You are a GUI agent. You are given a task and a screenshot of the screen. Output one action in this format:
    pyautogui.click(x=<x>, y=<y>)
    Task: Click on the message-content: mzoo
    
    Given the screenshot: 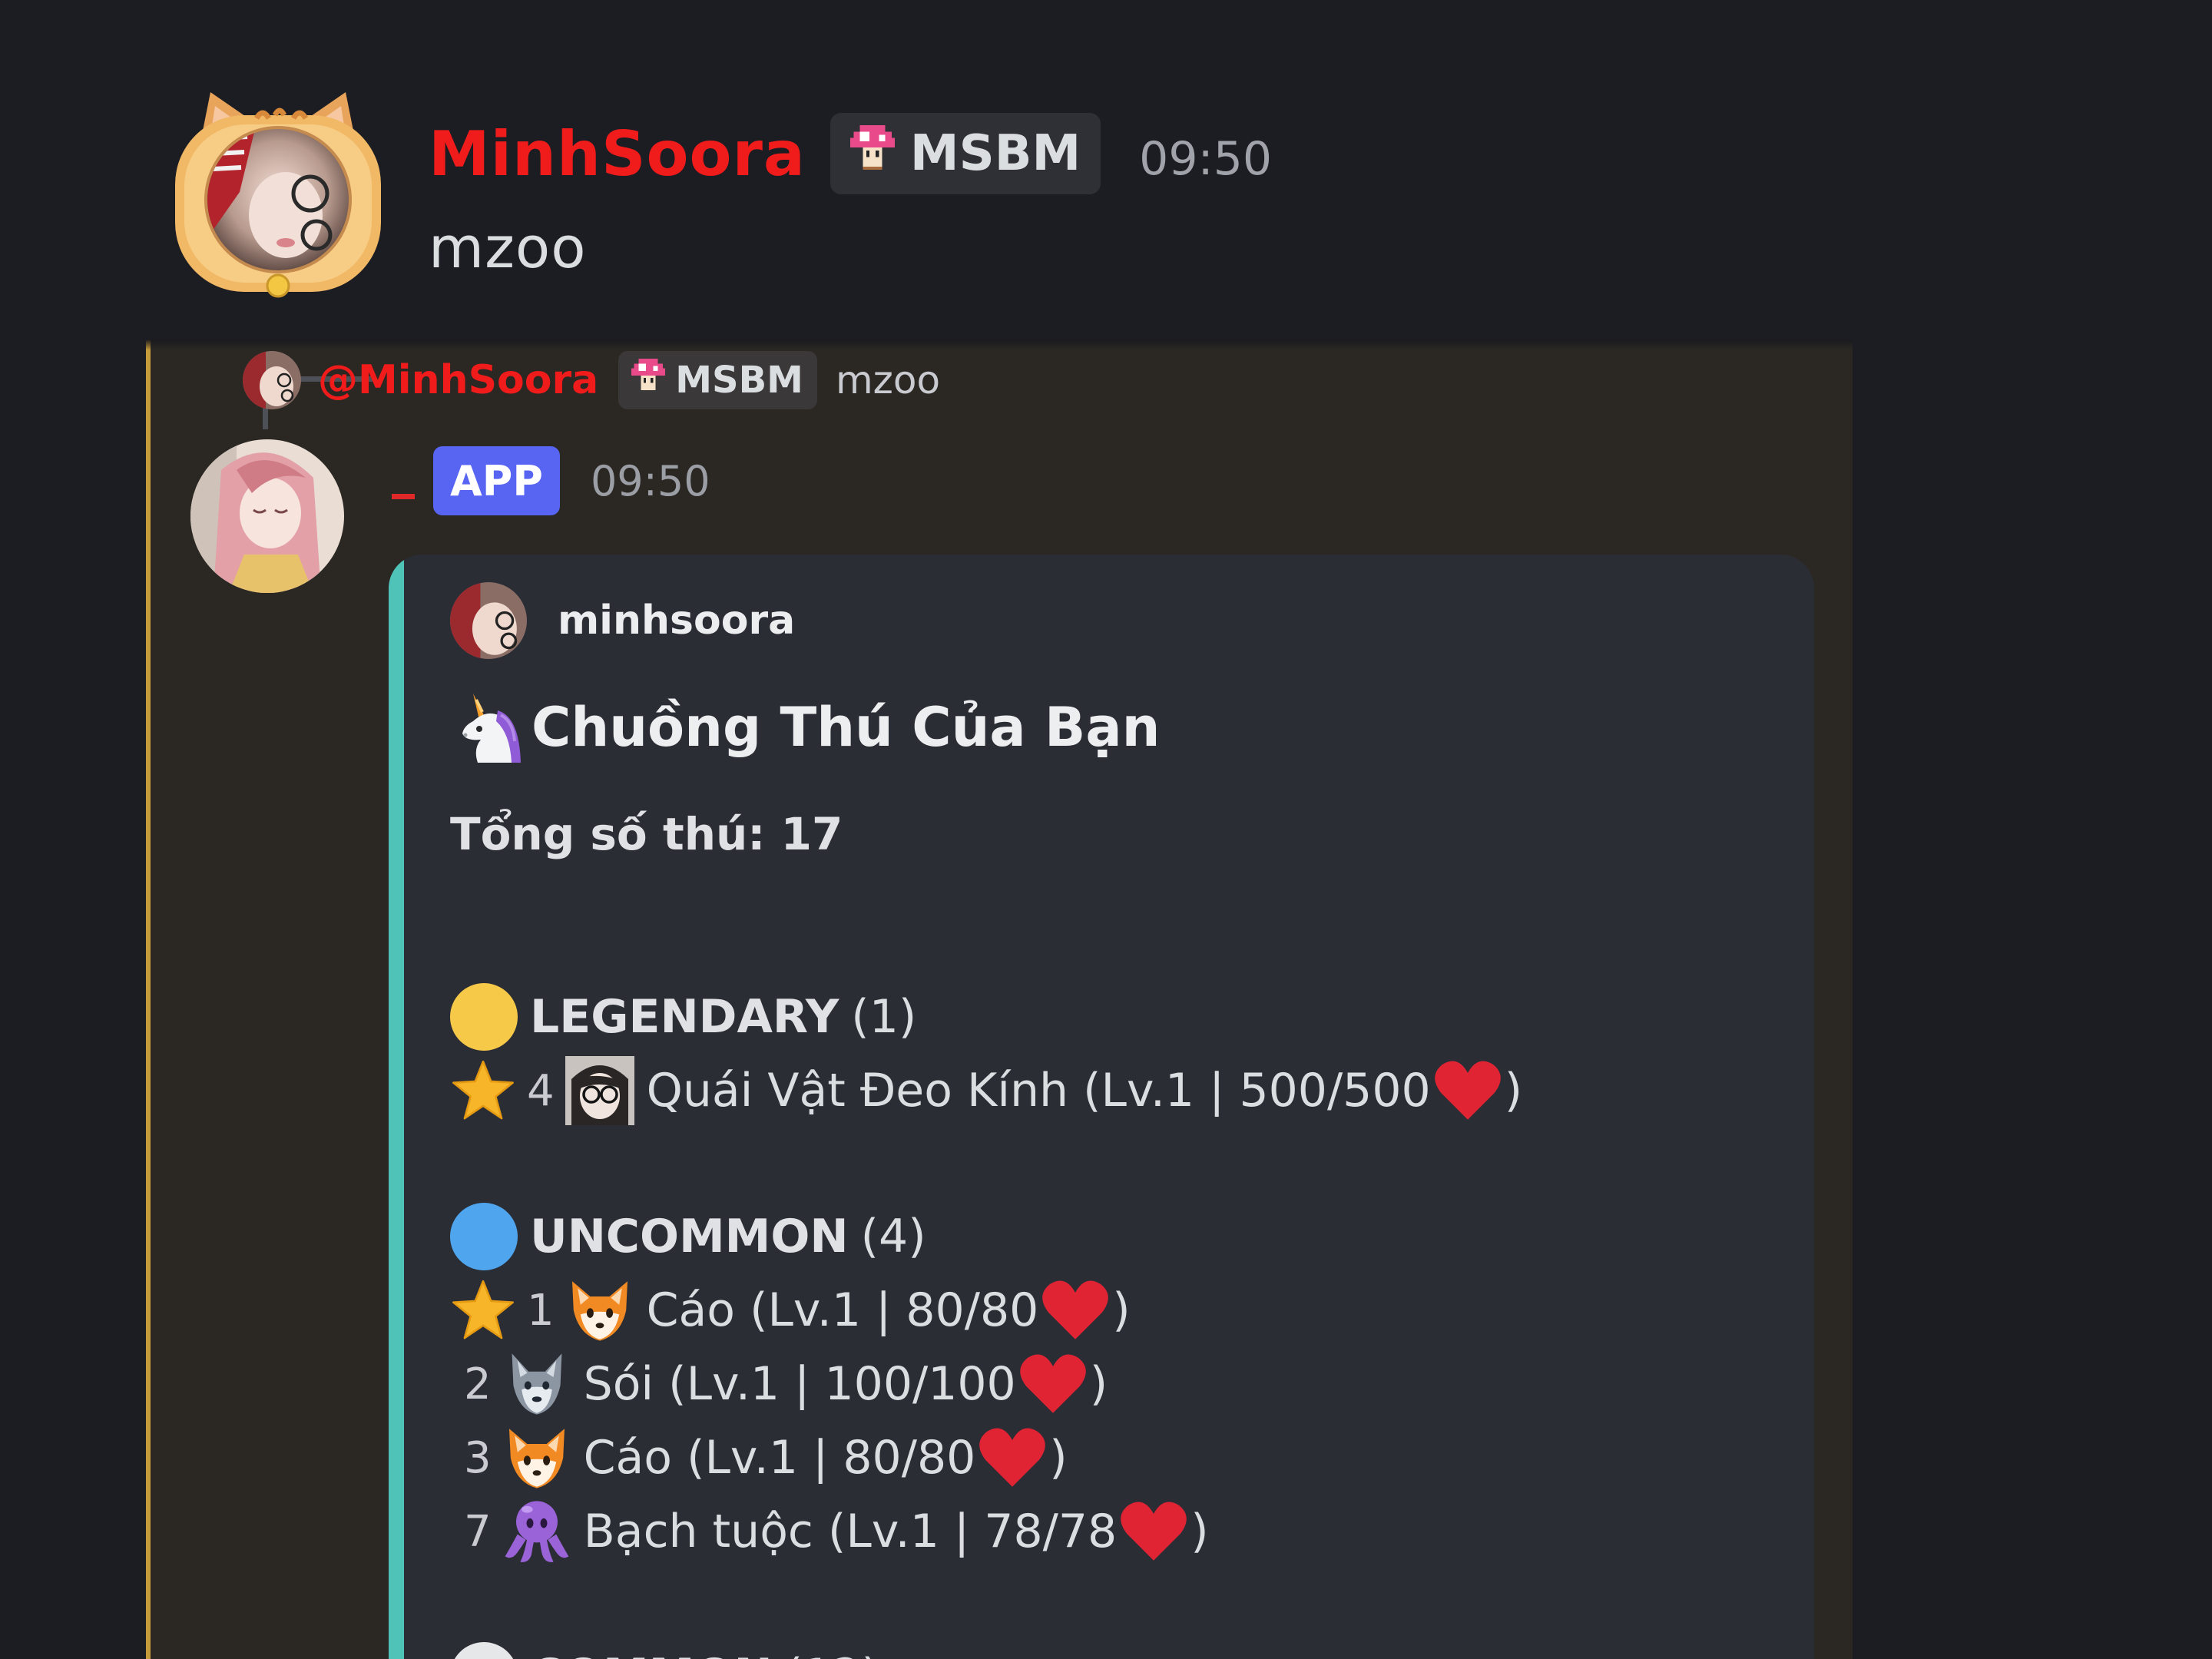 What is the action you would take?
    pyautogui.click(x=508, y=248)
    